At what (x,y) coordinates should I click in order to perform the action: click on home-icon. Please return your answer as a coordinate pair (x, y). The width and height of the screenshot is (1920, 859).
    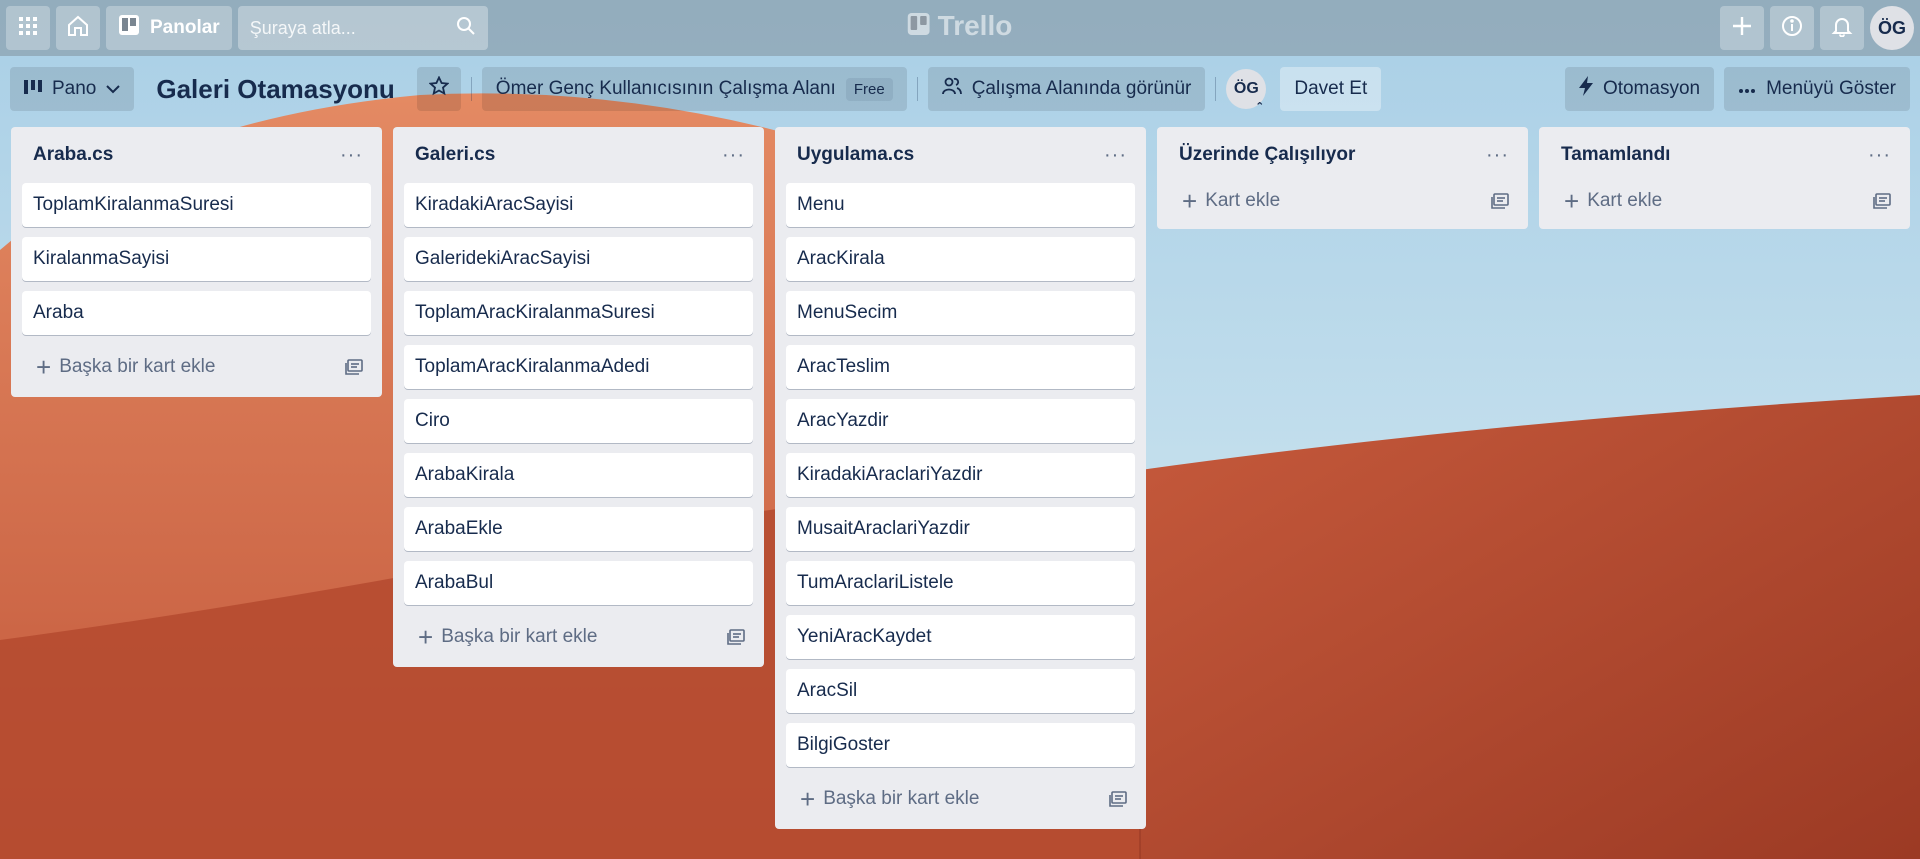
    Looking at the image, I should click on (78, 28).